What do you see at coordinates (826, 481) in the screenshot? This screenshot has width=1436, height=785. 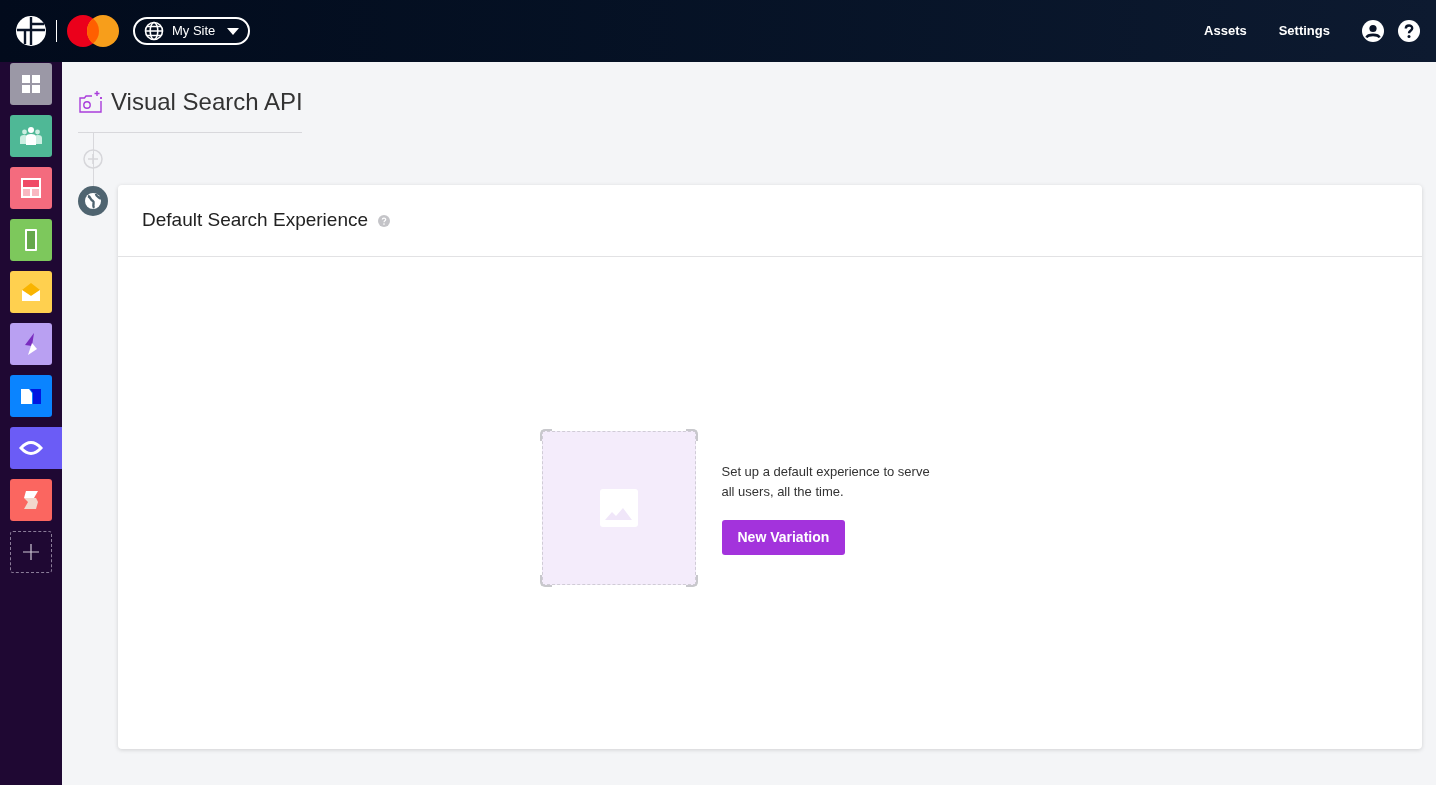 I see `empty-state-message: Set up a default experience to serve all users, all the time.` at bounding box center [826, 481].